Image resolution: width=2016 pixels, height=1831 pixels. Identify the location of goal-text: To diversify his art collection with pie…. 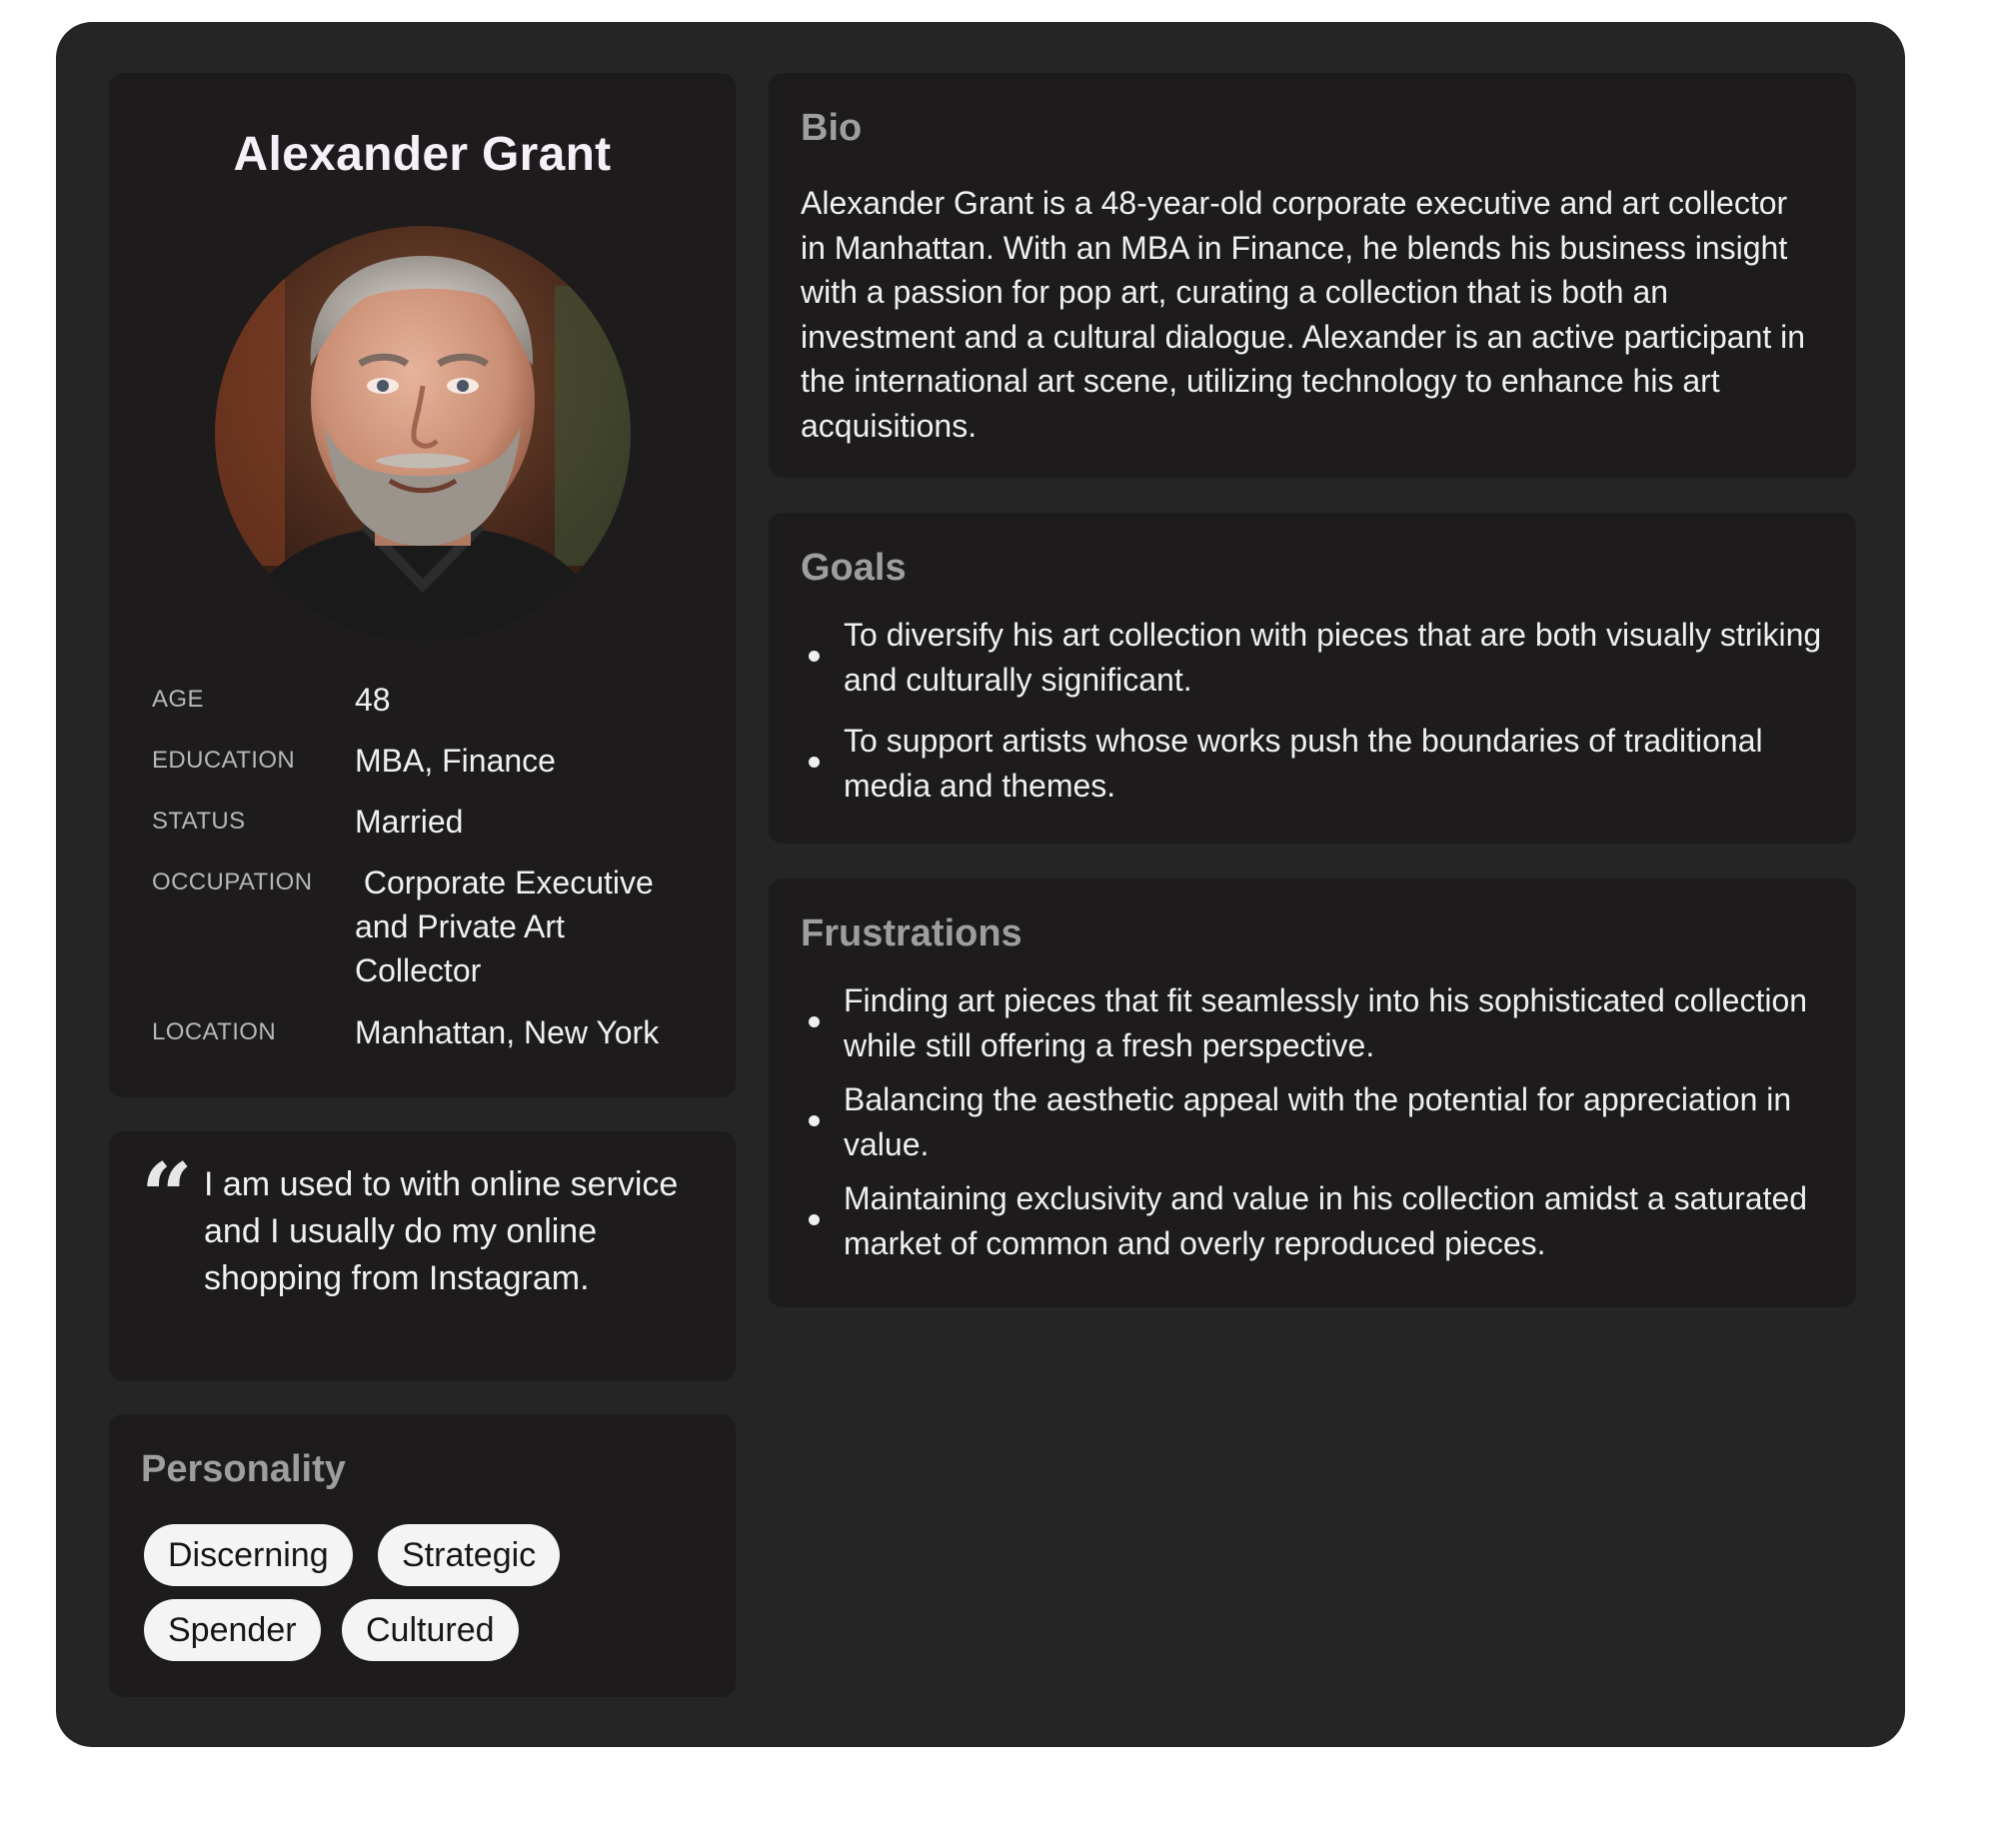
(1333, 657).